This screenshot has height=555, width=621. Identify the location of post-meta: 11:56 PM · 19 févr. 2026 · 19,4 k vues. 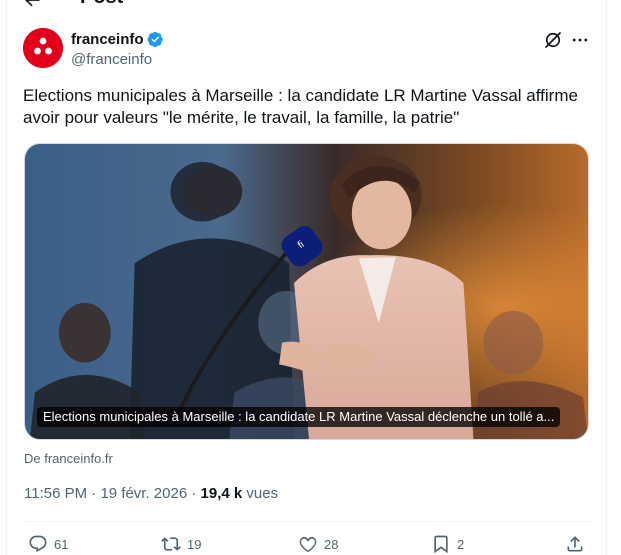
(151, 493).